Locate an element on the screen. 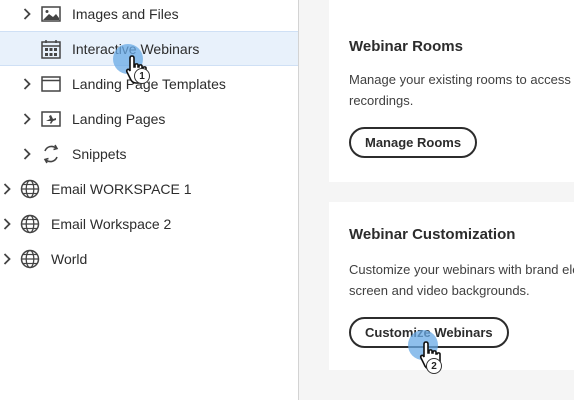 Image resolution: width=574 pixels, height=400 pixels. step-badge-2: 2 is located at coordinates (434, 366).